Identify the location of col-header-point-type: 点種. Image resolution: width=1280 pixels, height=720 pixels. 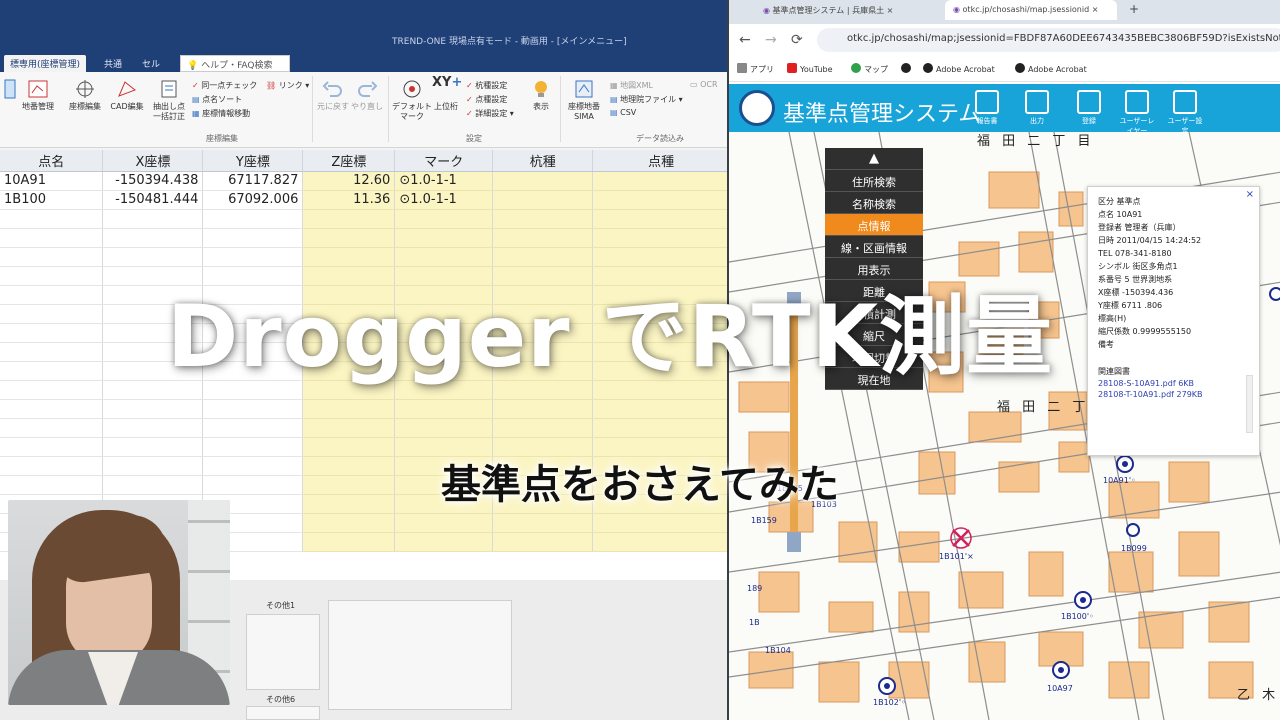
(661, 161).